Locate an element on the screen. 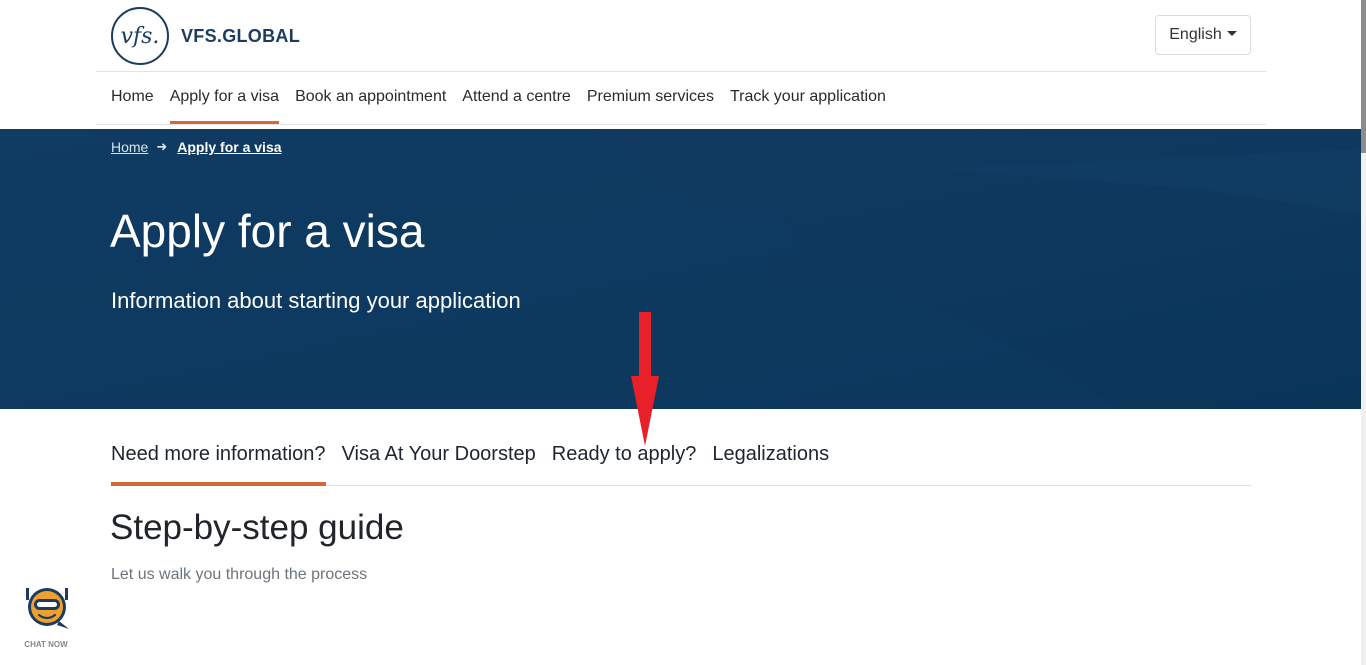 The width and height of the screenshot is (1366, 665). vfs-logo: vfs. VFS.GLOBAL is located at coordinates (205, 36).